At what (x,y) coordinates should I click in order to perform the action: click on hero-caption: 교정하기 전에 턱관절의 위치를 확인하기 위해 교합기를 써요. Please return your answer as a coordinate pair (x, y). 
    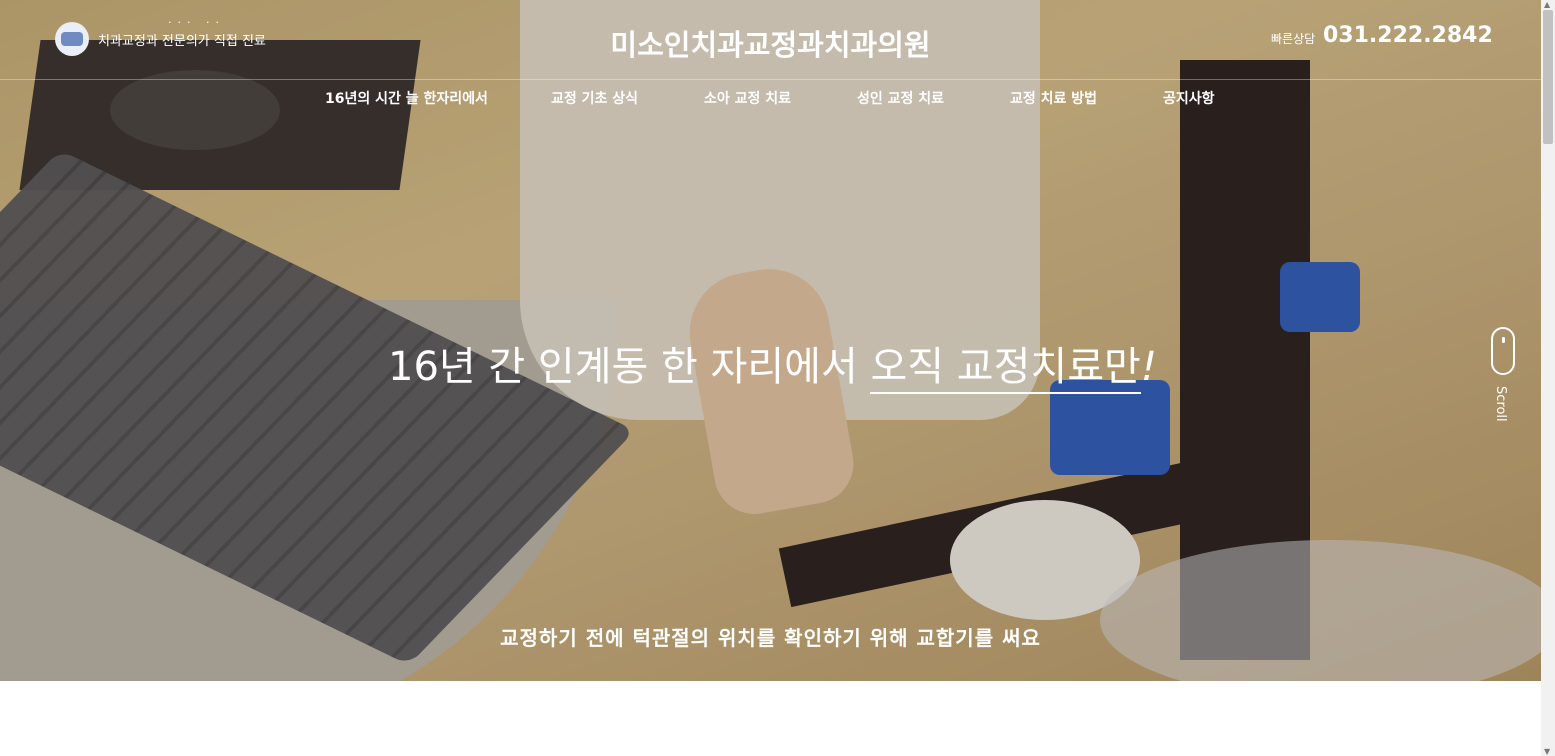
    Looking at the image, I should click on (770, 638).